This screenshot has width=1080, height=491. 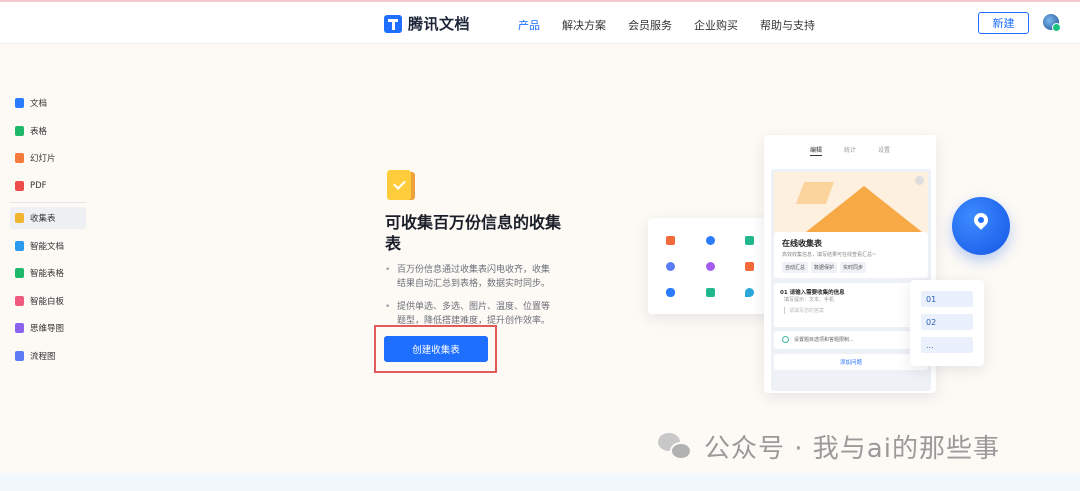 I want to click on chip: 数据保护, so click(x=824, y=267).